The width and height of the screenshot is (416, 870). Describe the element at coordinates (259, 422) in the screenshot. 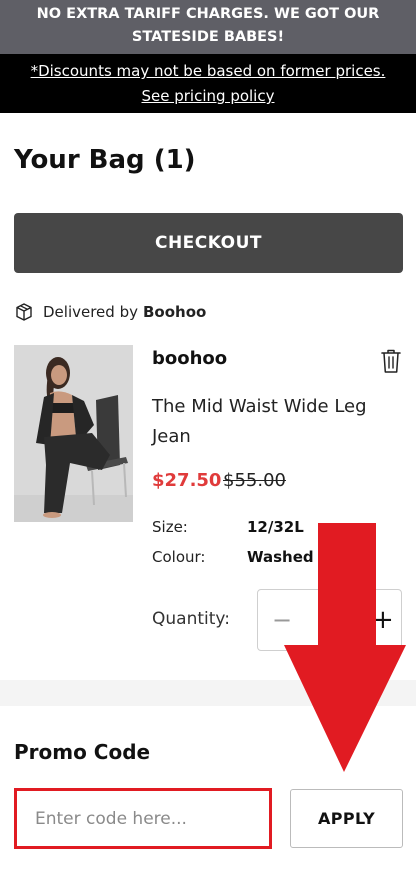

I see `product-name: The Mid Waist Wide Leg Jean` at that location.